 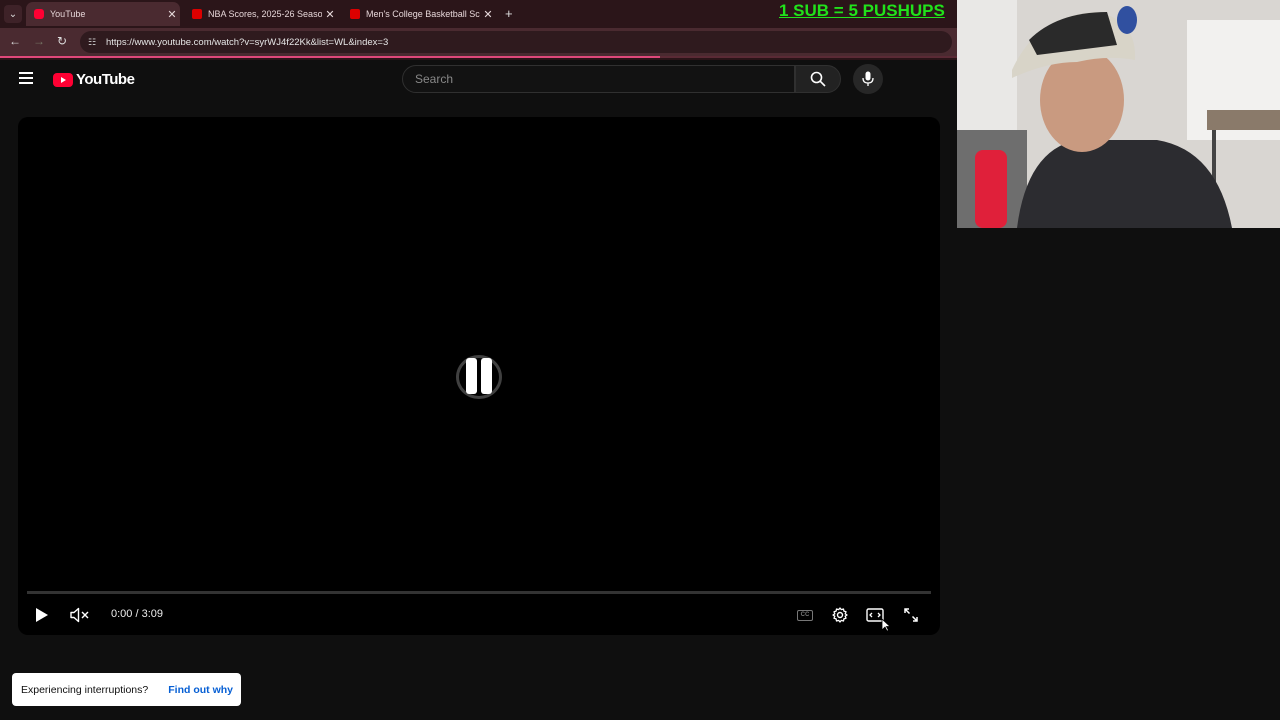 What do you see at coordinates (63, 79) in the screenshot?
I see `youtube-play-logo-icon` at bounding box center [63, 79].